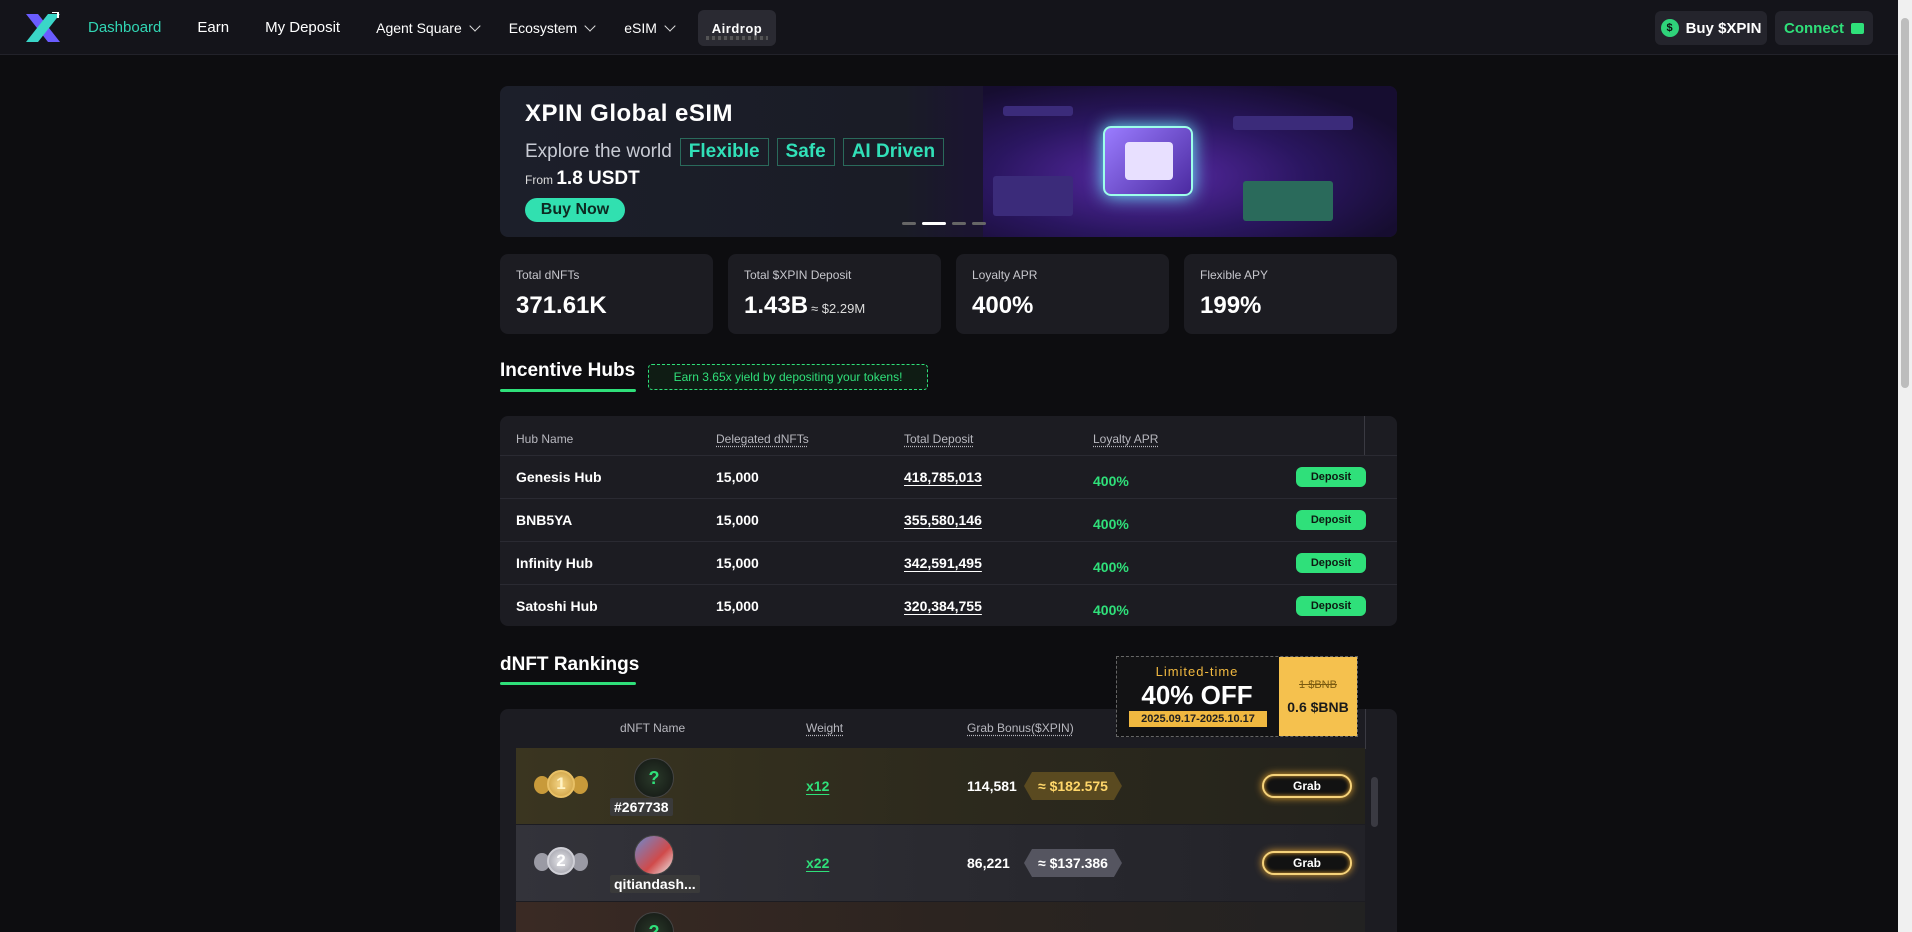 This screenshot has width=1912, height=932. I want to click on col-grab-bonus: Grab Bonus($XPIN), so click(1020, 728).